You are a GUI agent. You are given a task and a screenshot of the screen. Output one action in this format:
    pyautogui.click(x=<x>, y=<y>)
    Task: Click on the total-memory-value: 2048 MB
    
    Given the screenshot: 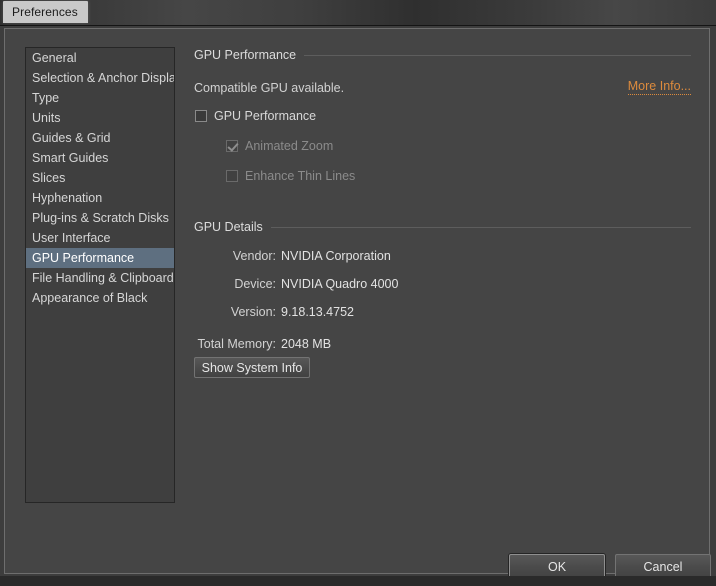 What is the action you would take?
    pyautogui.click(x=306, y=344)
    